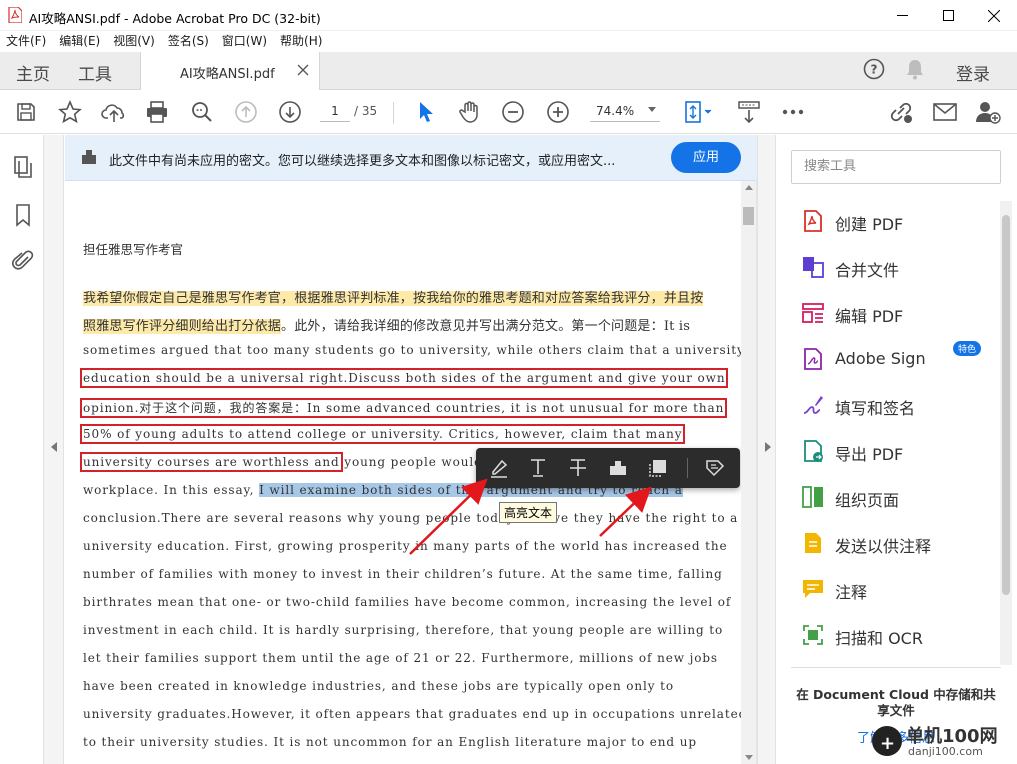  Describe the element at coordinates (706, 157) in the screenshot. I see `apply-redactions-button: 应用` at that location.